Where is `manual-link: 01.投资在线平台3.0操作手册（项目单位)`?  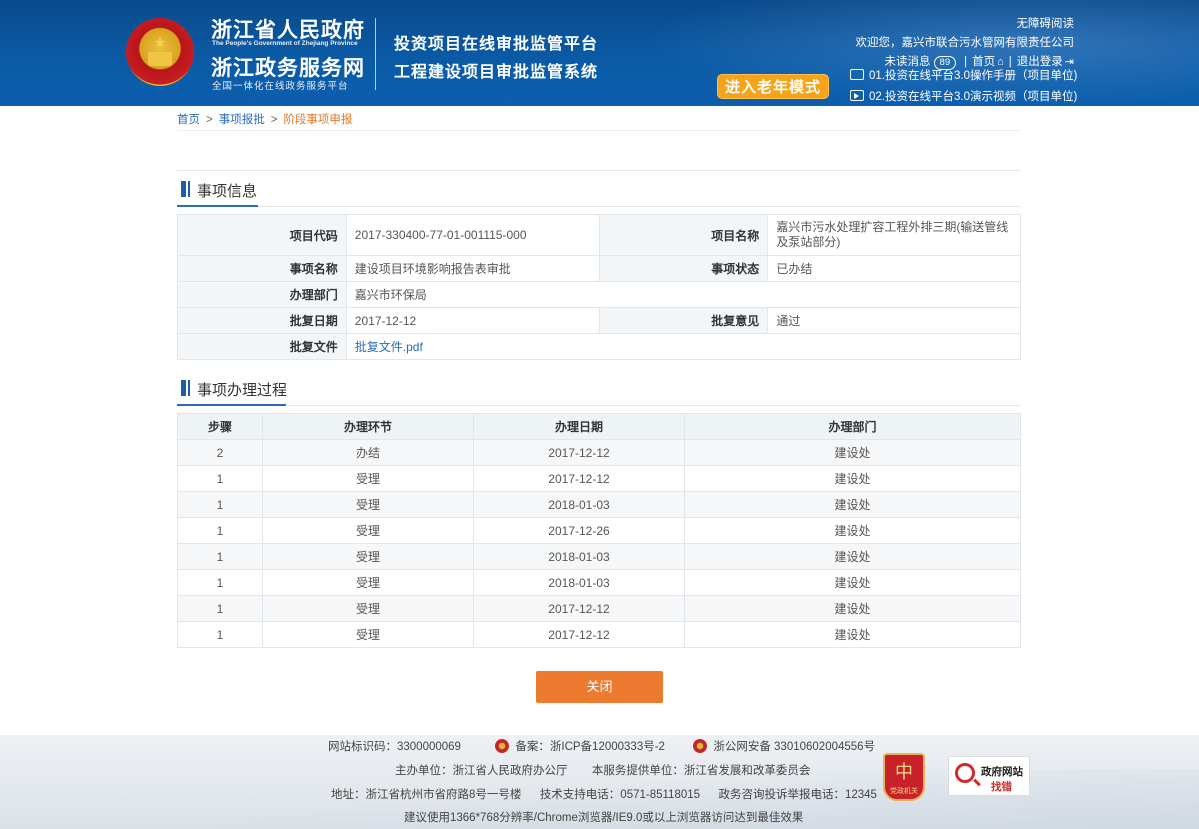 manual-link: 01.投资在线平台3.0操作手册（项目单位) is located at coordinates (963, 75).